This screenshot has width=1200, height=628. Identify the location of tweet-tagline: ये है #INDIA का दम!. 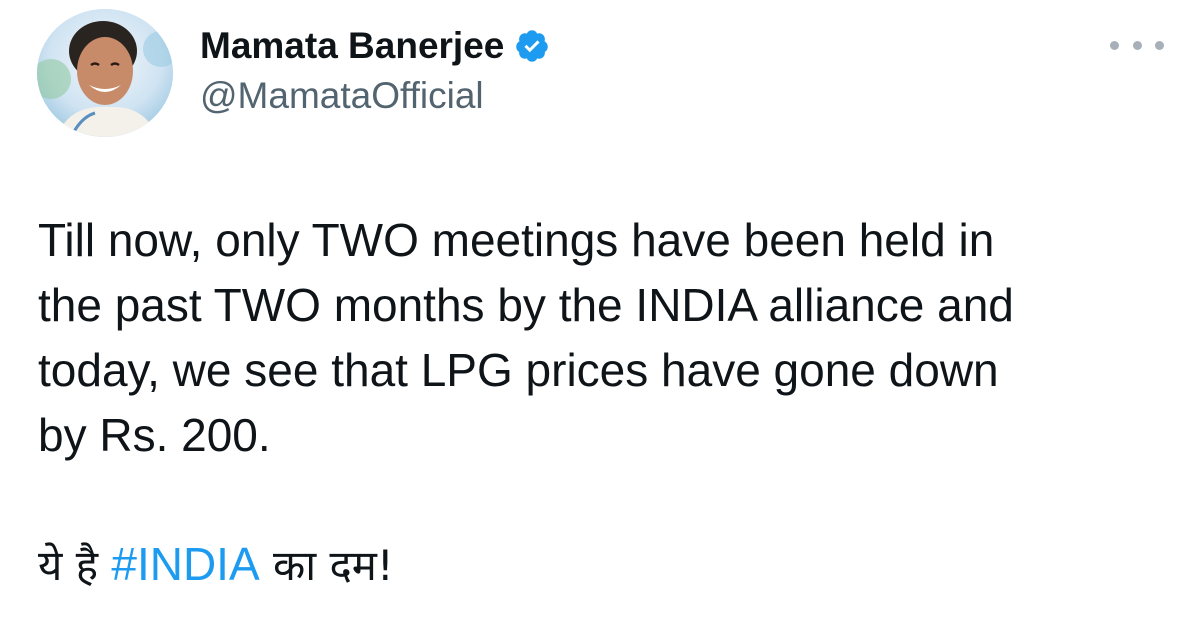
(216, 565).